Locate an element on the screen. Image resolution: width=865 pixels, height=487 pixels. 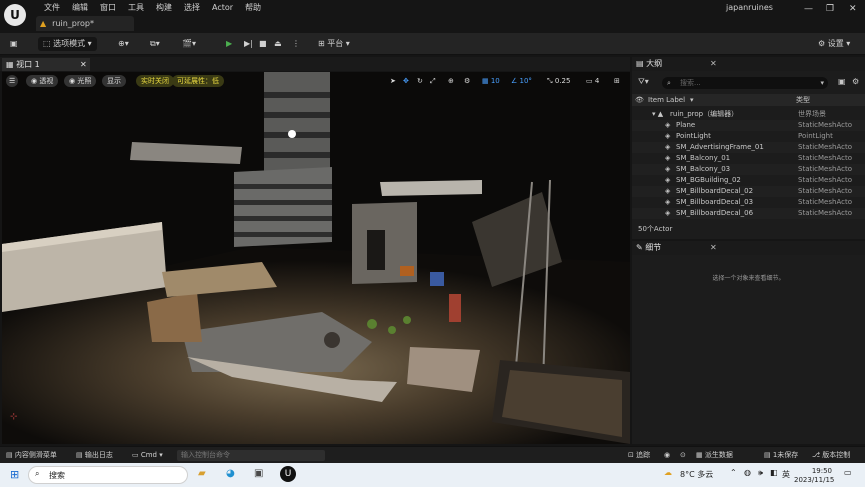
menu-select: 选择 is located at coordinates (192, 7).